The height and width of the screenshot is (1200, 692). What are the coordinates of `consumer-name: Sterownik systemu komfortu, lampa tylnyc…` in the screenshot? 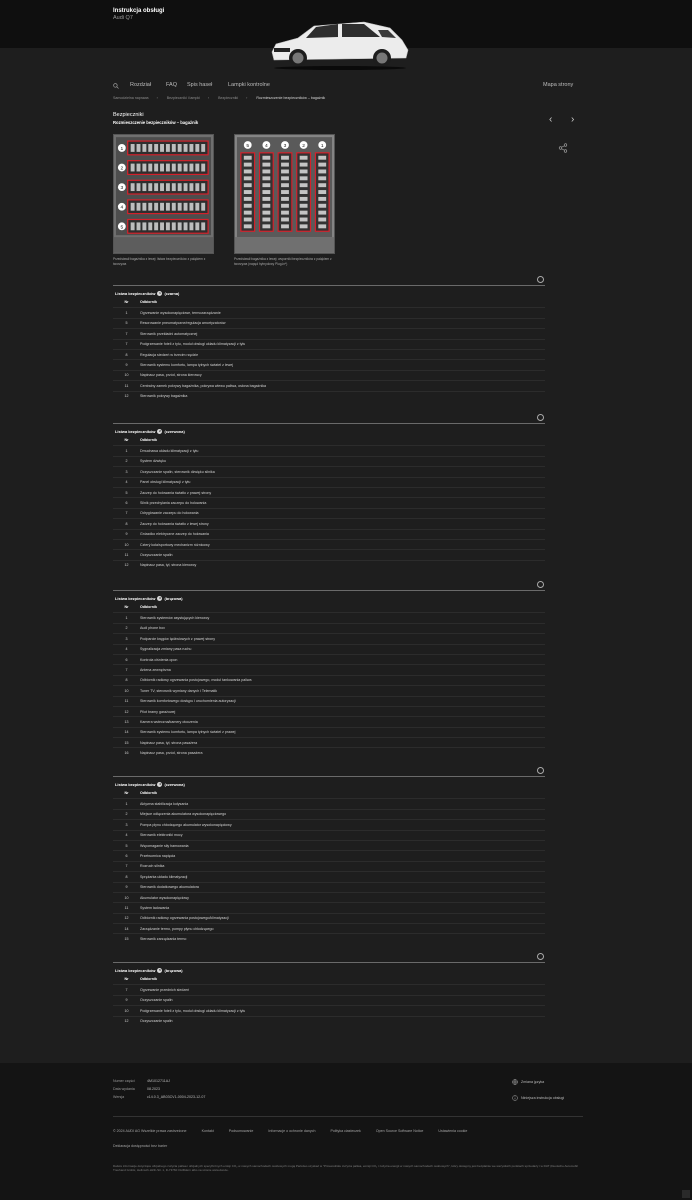 It's located at (187, 365).